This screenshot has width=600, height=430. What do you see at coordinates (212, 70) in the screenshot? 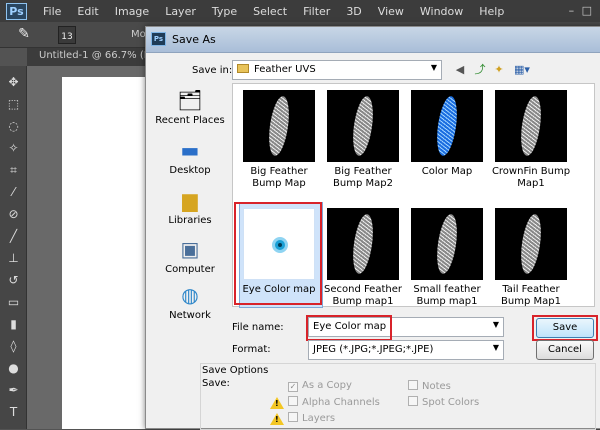
I see `save-in-label: Save in:` at bounding box center [212, 70].